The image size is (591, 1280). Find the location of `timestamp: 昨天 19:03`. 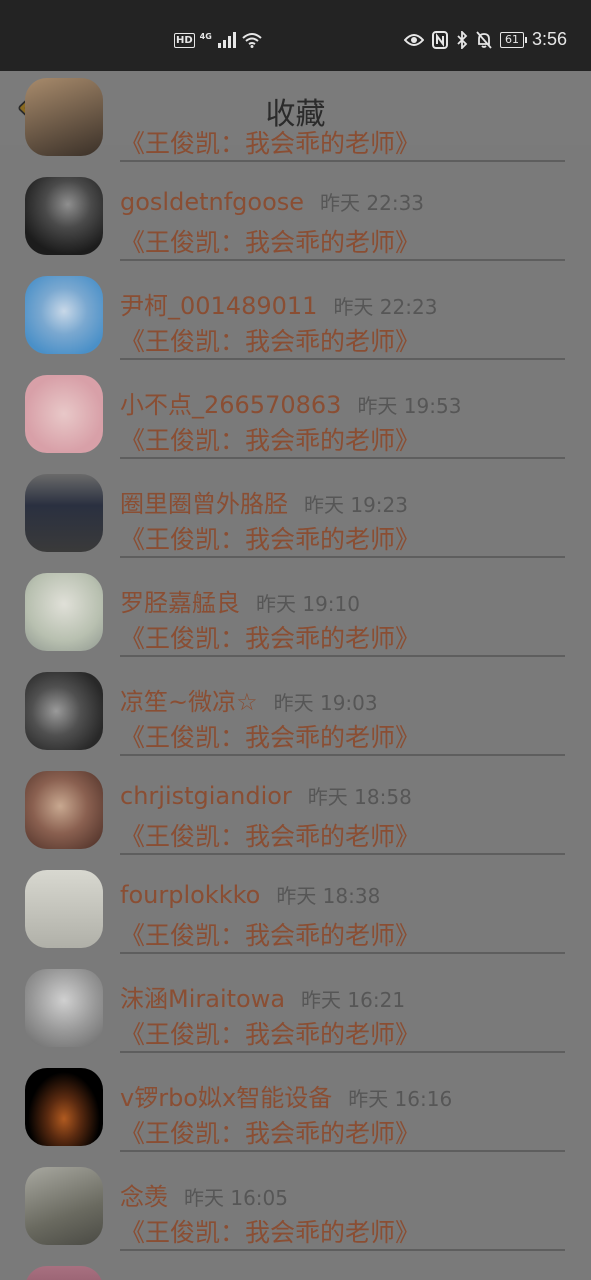

timestamp: 昨天 19:03 is located at coordinates (325, 703).